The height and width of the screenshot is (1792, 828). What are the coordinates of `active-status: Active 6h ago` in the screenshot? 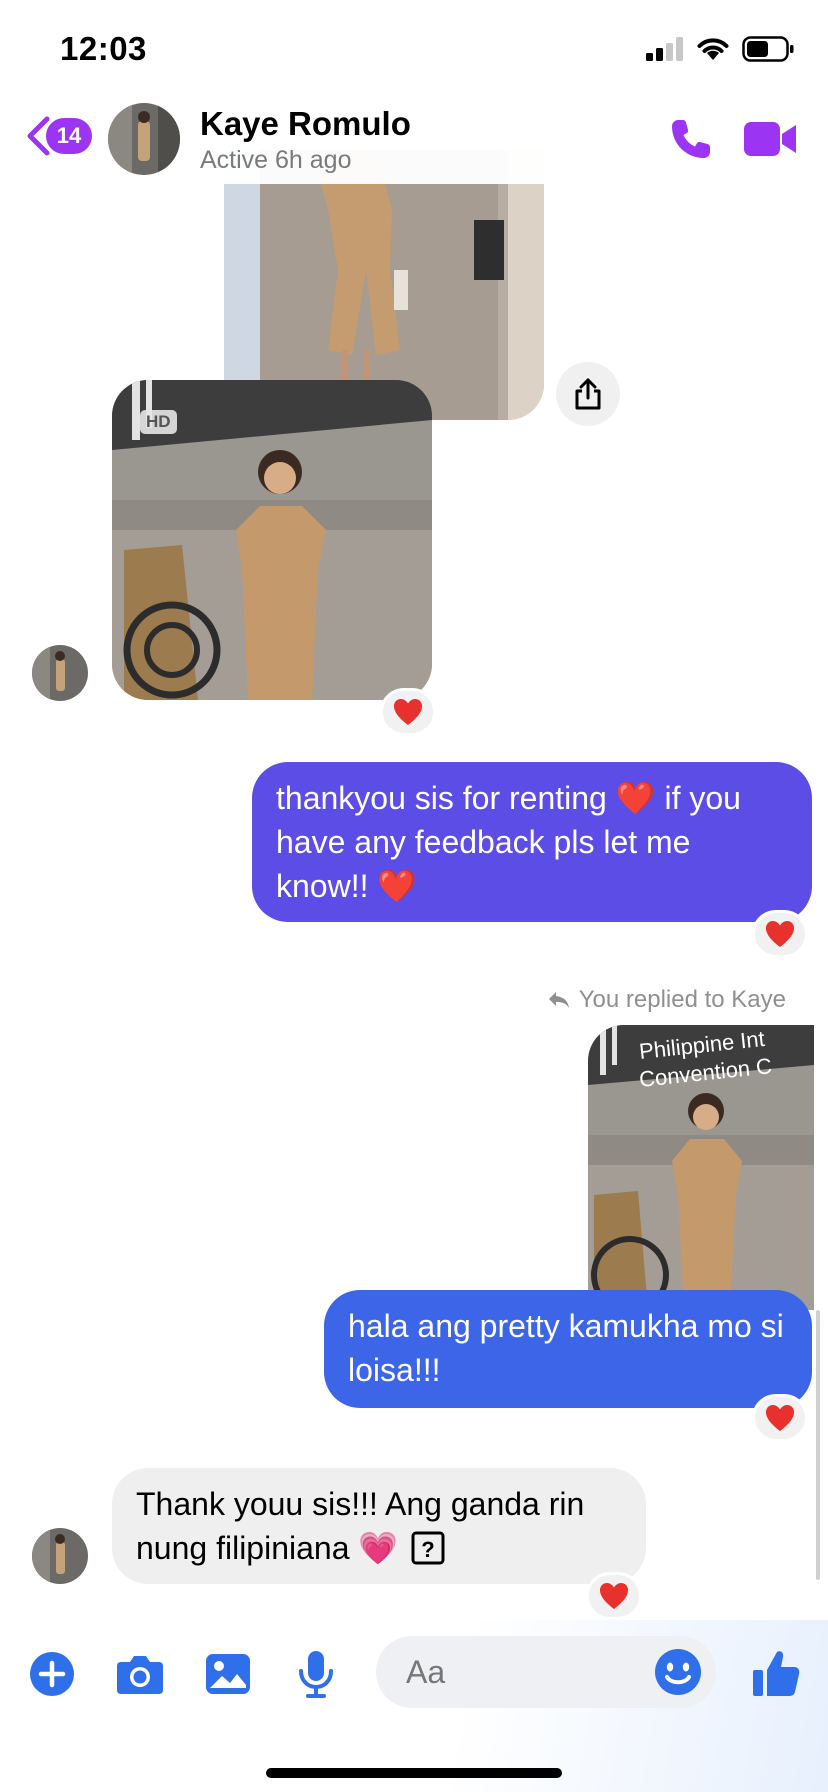 It's located at (276, 160).